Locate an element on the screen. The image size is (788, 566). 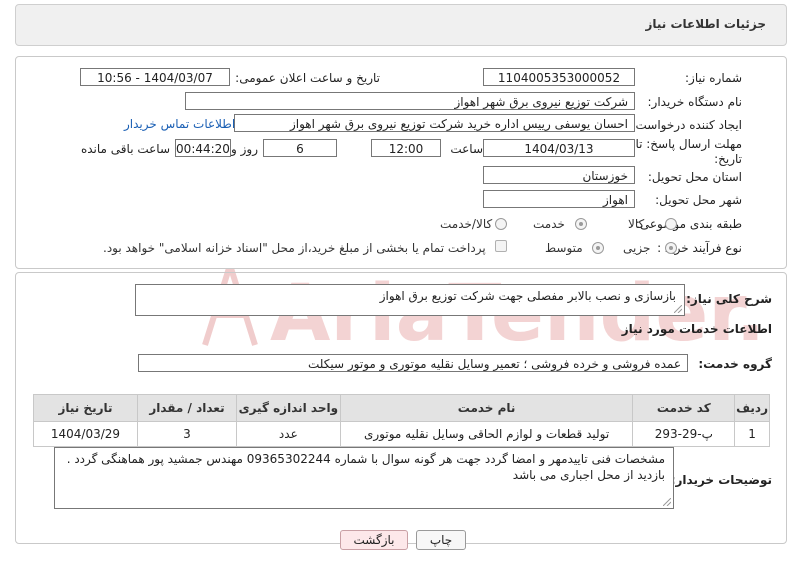
category-option-goods-service: کالا/خدمت is located at coordinates (466, 224).